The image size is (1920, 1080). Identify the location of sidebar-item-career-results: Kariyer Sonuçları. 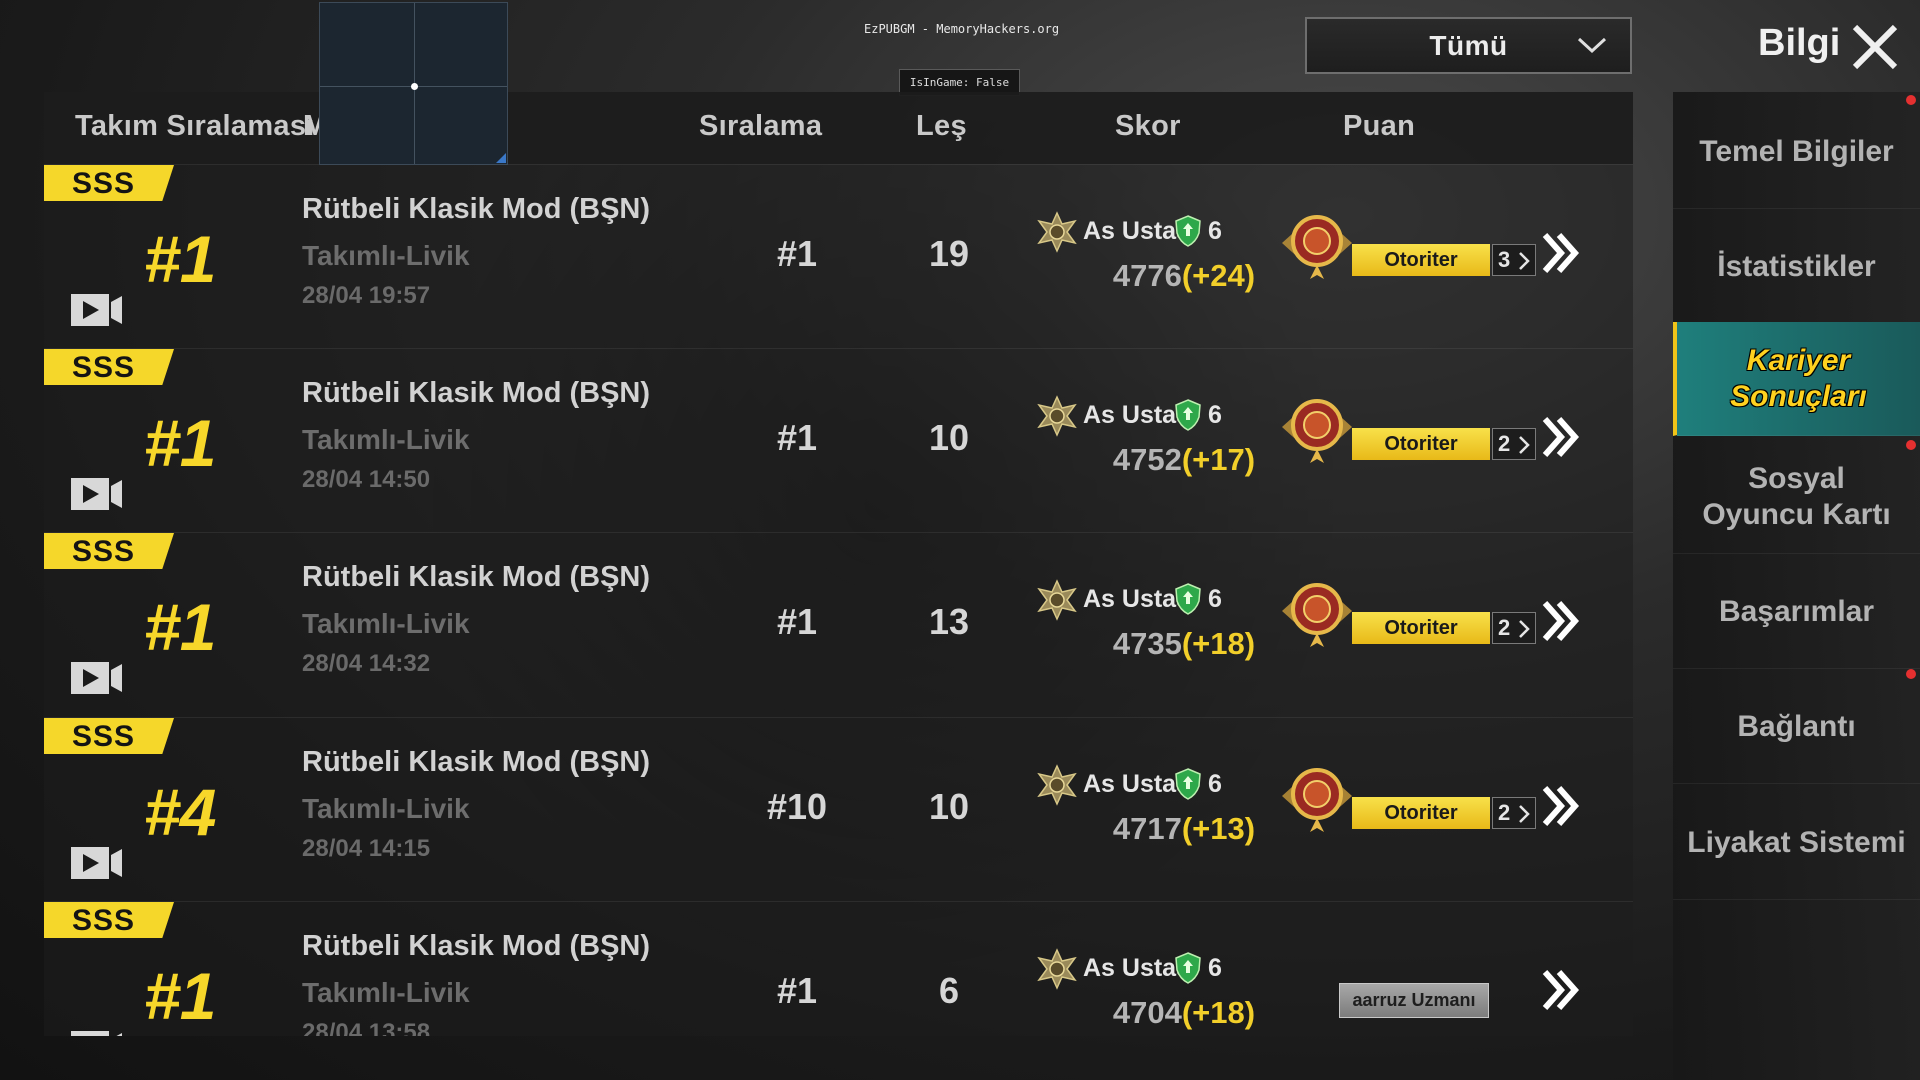
(1796, 379).